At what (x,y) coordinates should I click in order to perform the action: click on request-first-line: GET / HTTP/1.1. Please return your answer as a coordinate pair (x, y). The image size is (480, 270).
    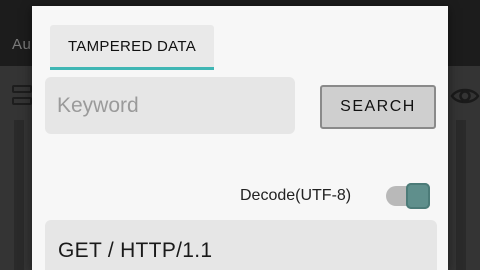
    Looking at the image, I should click on (135, 250).